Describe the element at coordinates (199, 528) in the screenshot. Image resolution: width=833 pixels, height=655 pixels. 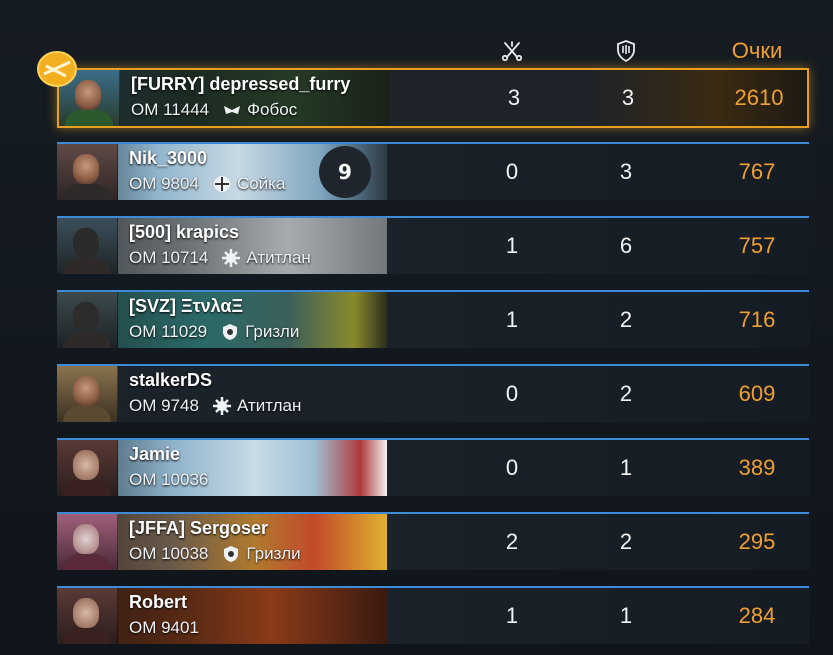
I see `player-name: [JFFA] Sergoser` at that location.